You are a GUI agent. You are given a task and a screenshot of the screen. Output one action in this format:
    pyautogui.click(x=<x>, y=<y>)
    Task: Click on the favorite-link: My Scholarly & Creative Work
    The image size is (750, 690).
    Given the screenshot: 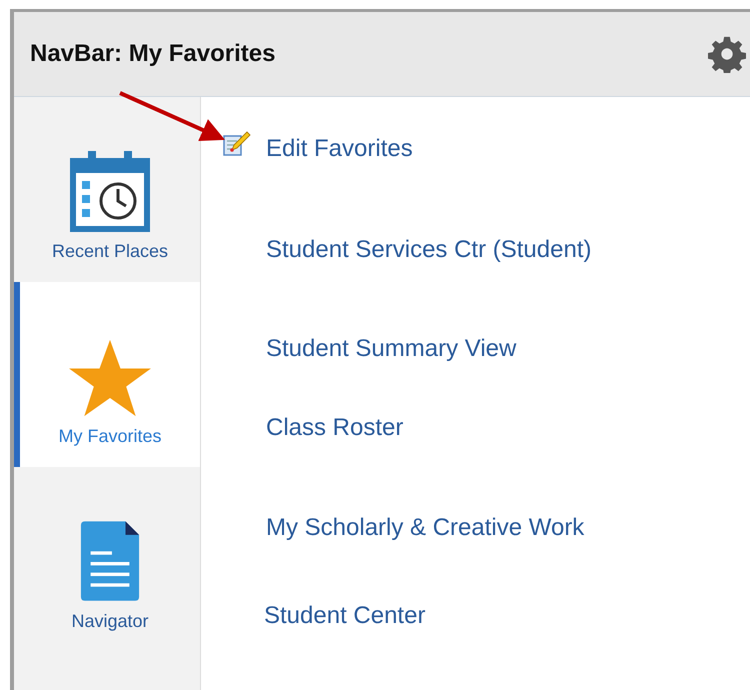 What is the action you would take?
    pyautogui.click(x=425, y=528)
    